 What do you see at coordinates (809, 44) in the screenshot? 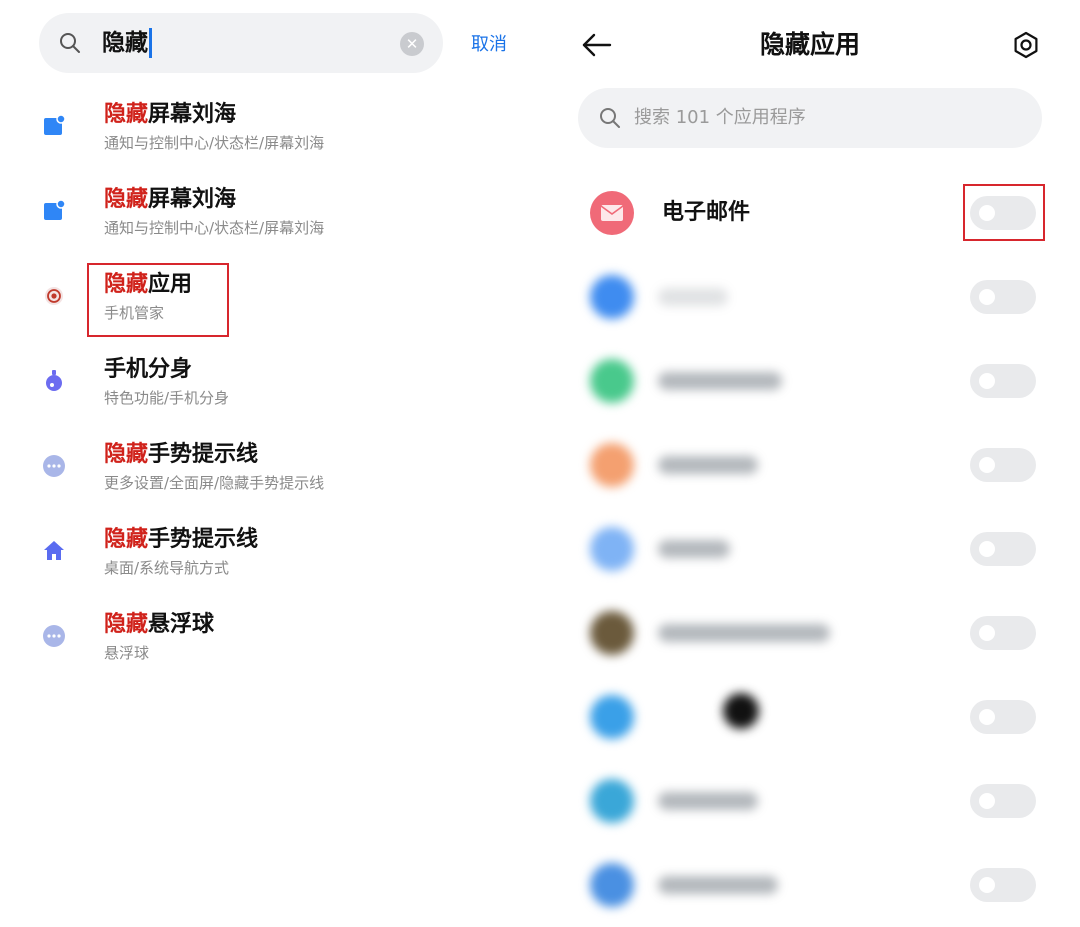
I see `page-title: 隐藏应用` at bounding box center [809, 44].